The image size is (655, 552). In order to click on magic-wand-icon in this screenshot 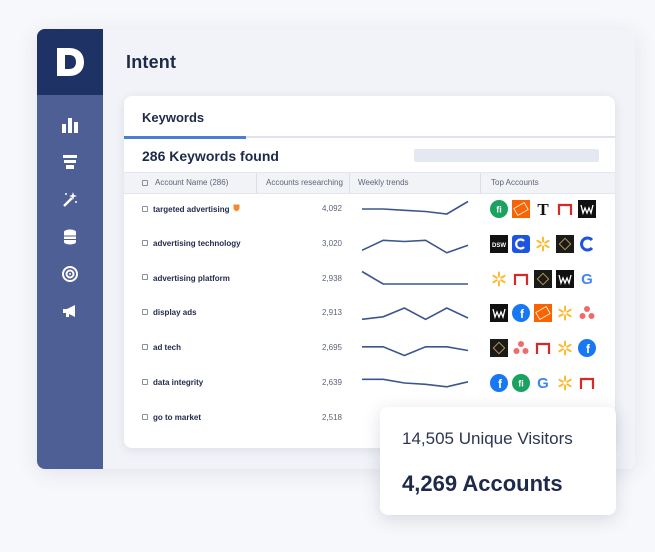, I will do `click(70, 199)`.